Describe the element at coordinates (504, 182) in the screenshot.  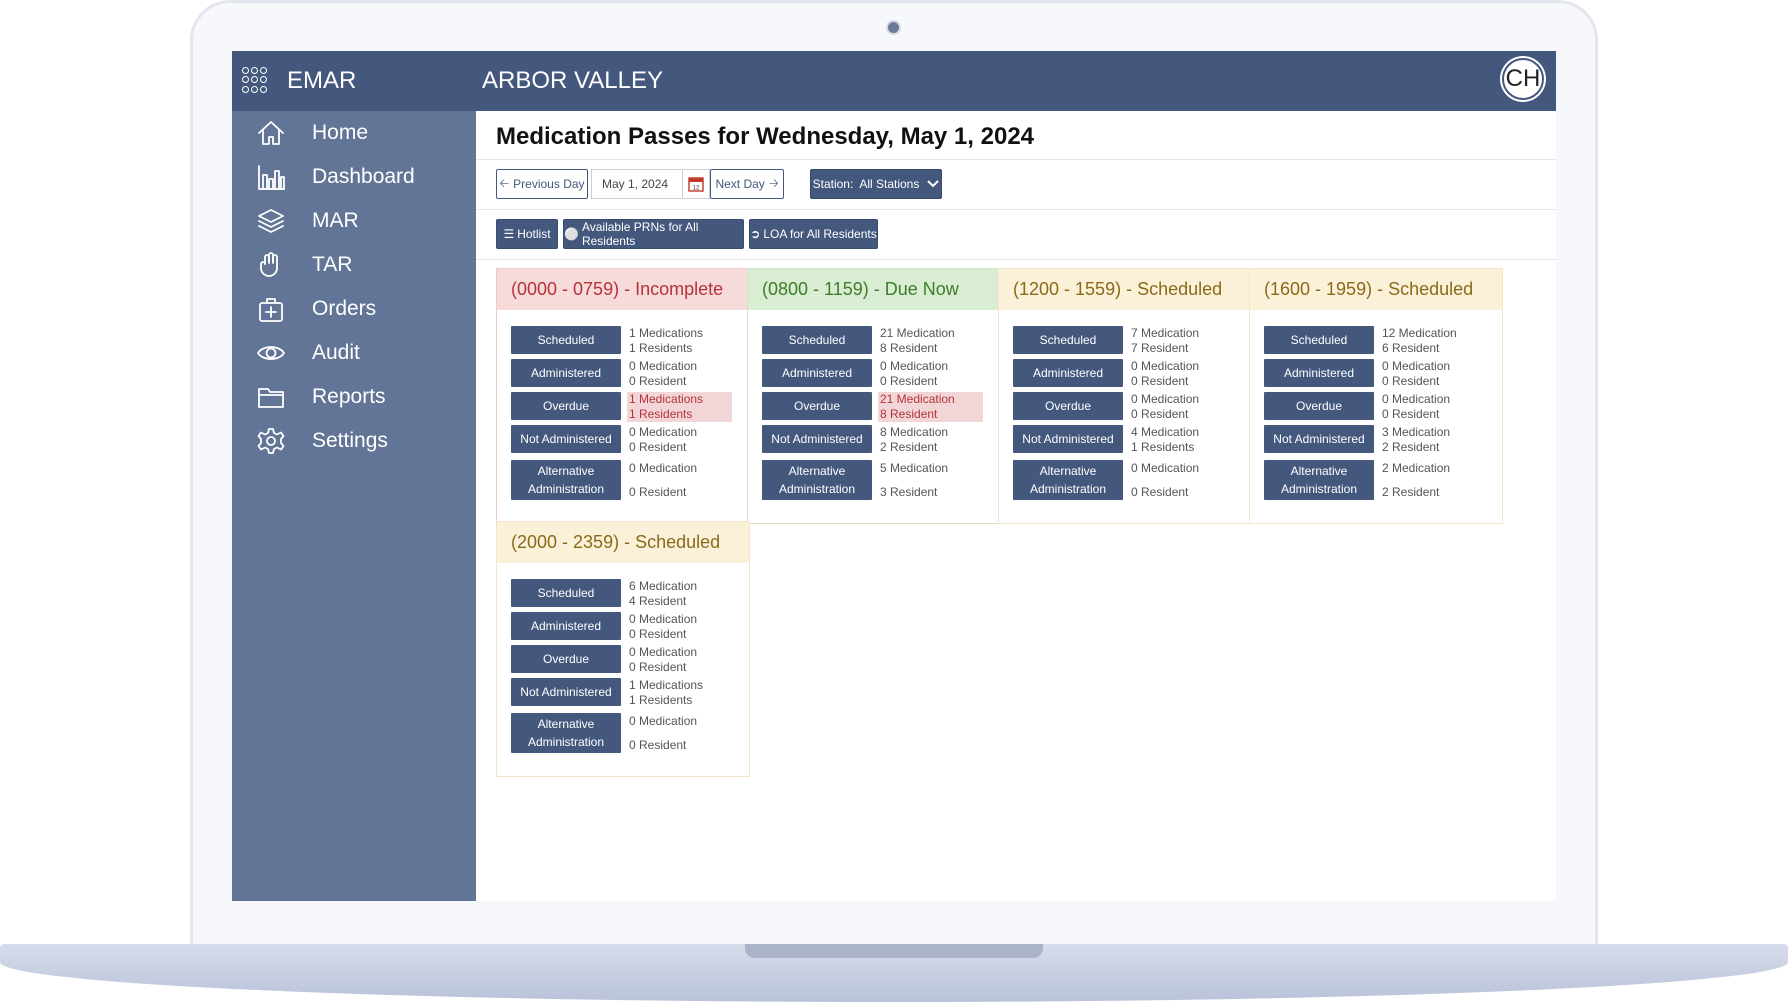
I see `arrow-left-icon: 🡠` at that location.